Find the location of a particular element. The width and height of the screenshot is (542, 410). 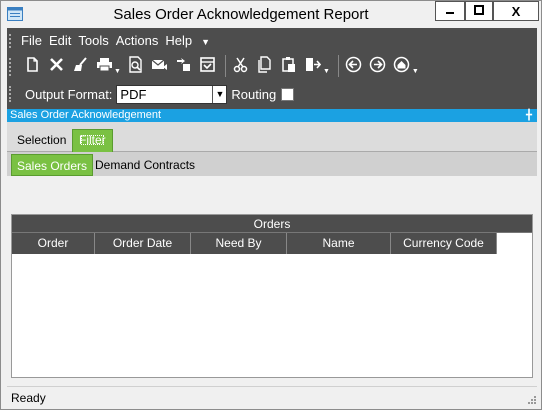

schedule-button is located at coordinates (208, 66).